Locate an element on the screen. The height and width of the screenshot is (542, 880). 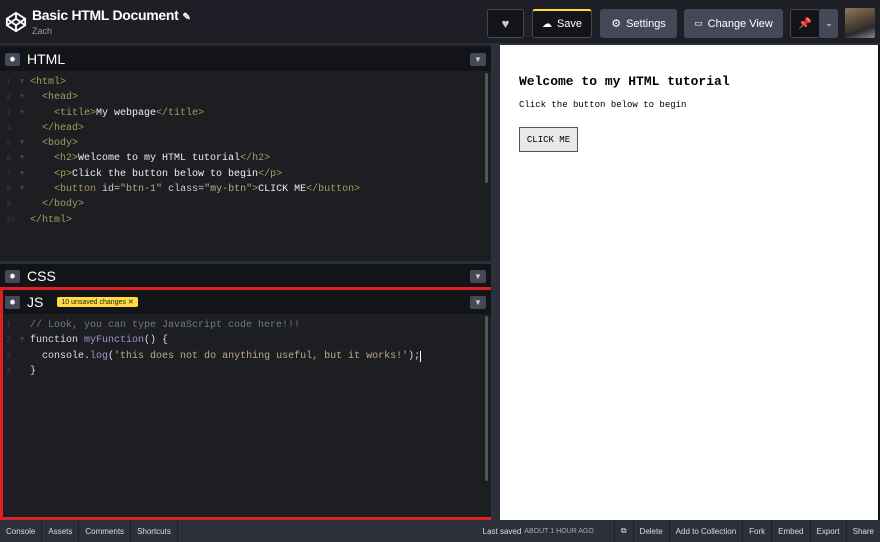
code-line: 1 ▼ <html> is located at coordinates (245, 82).